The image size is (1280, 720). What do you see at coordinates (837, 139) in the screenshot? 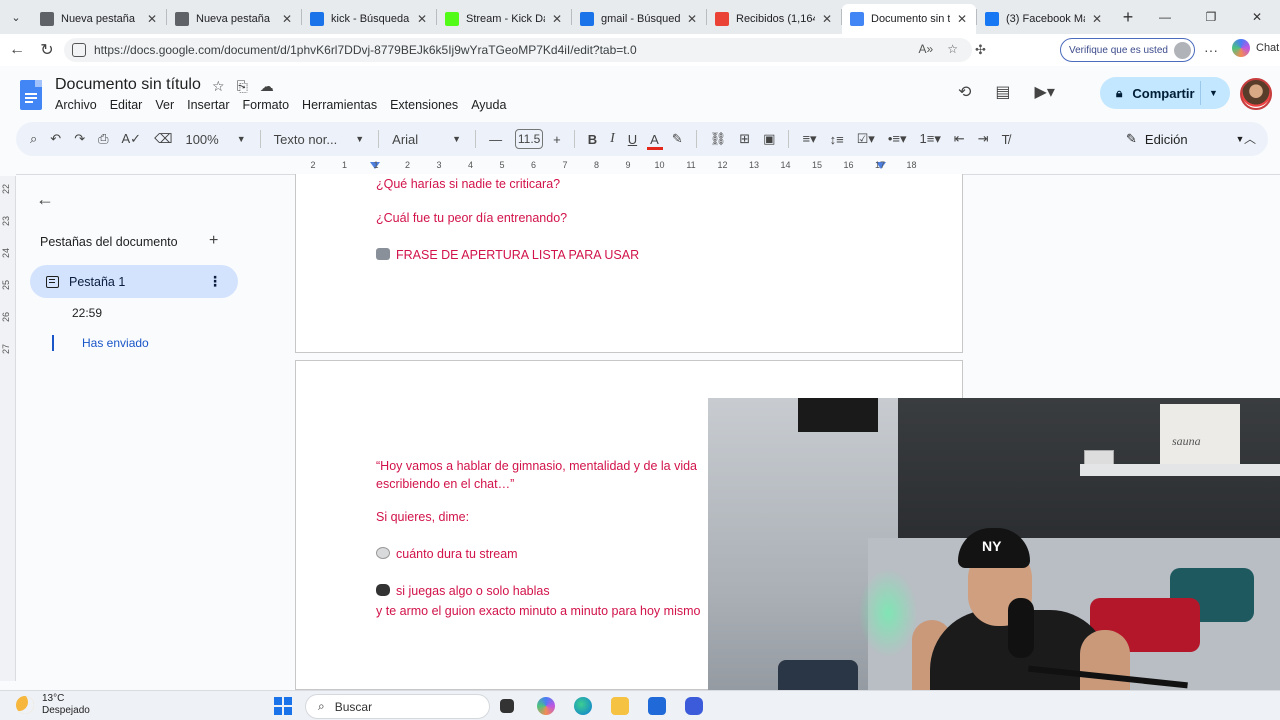
I see `line-spacing-icon: ↕≡` at bounding box center [837, 139].